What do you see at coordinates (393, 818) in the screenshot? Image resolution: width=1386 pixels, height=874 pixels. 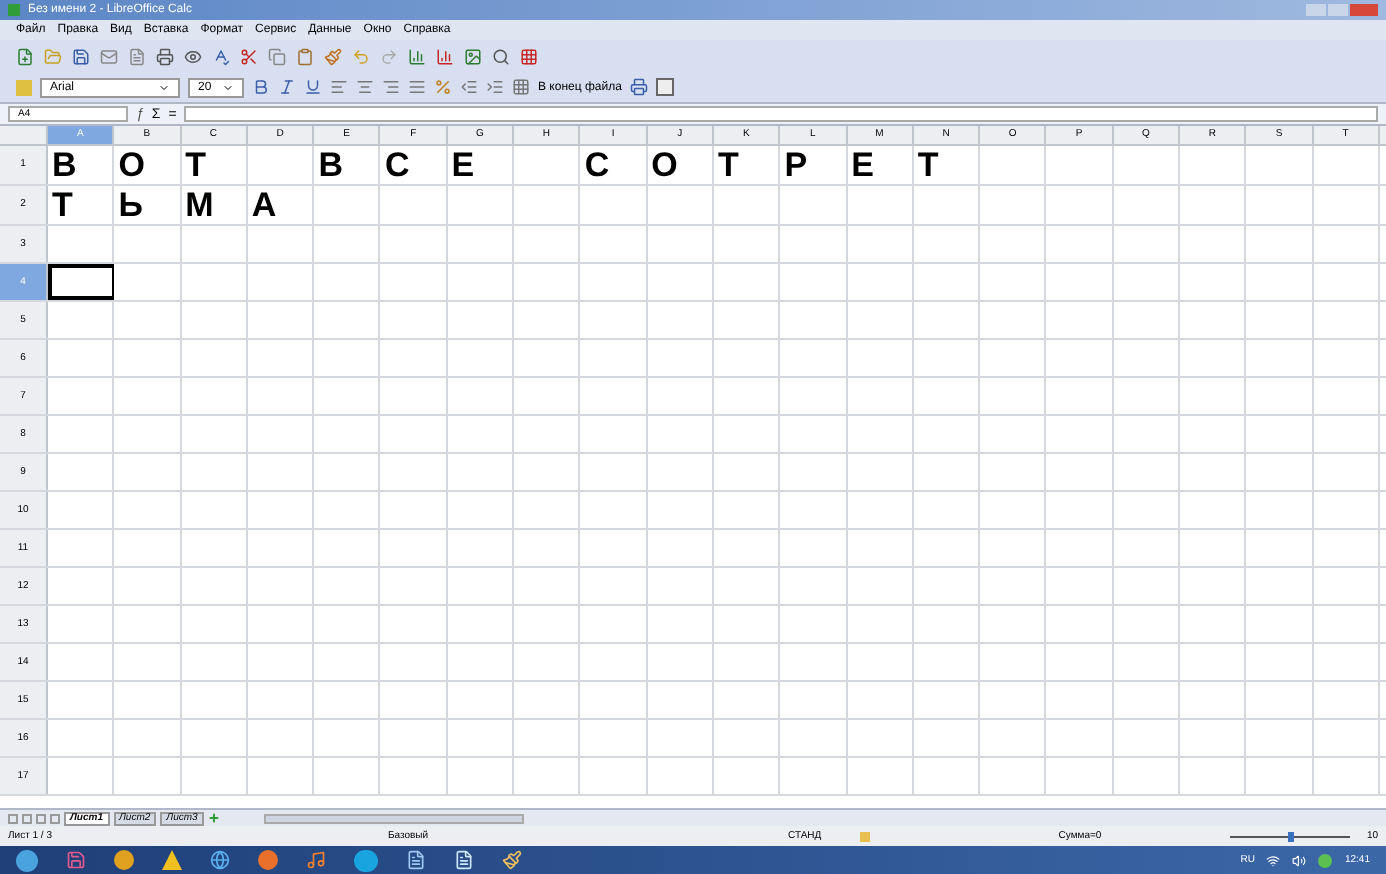 I see `horizontal-scrollbar` at bounding box center [393, 818].